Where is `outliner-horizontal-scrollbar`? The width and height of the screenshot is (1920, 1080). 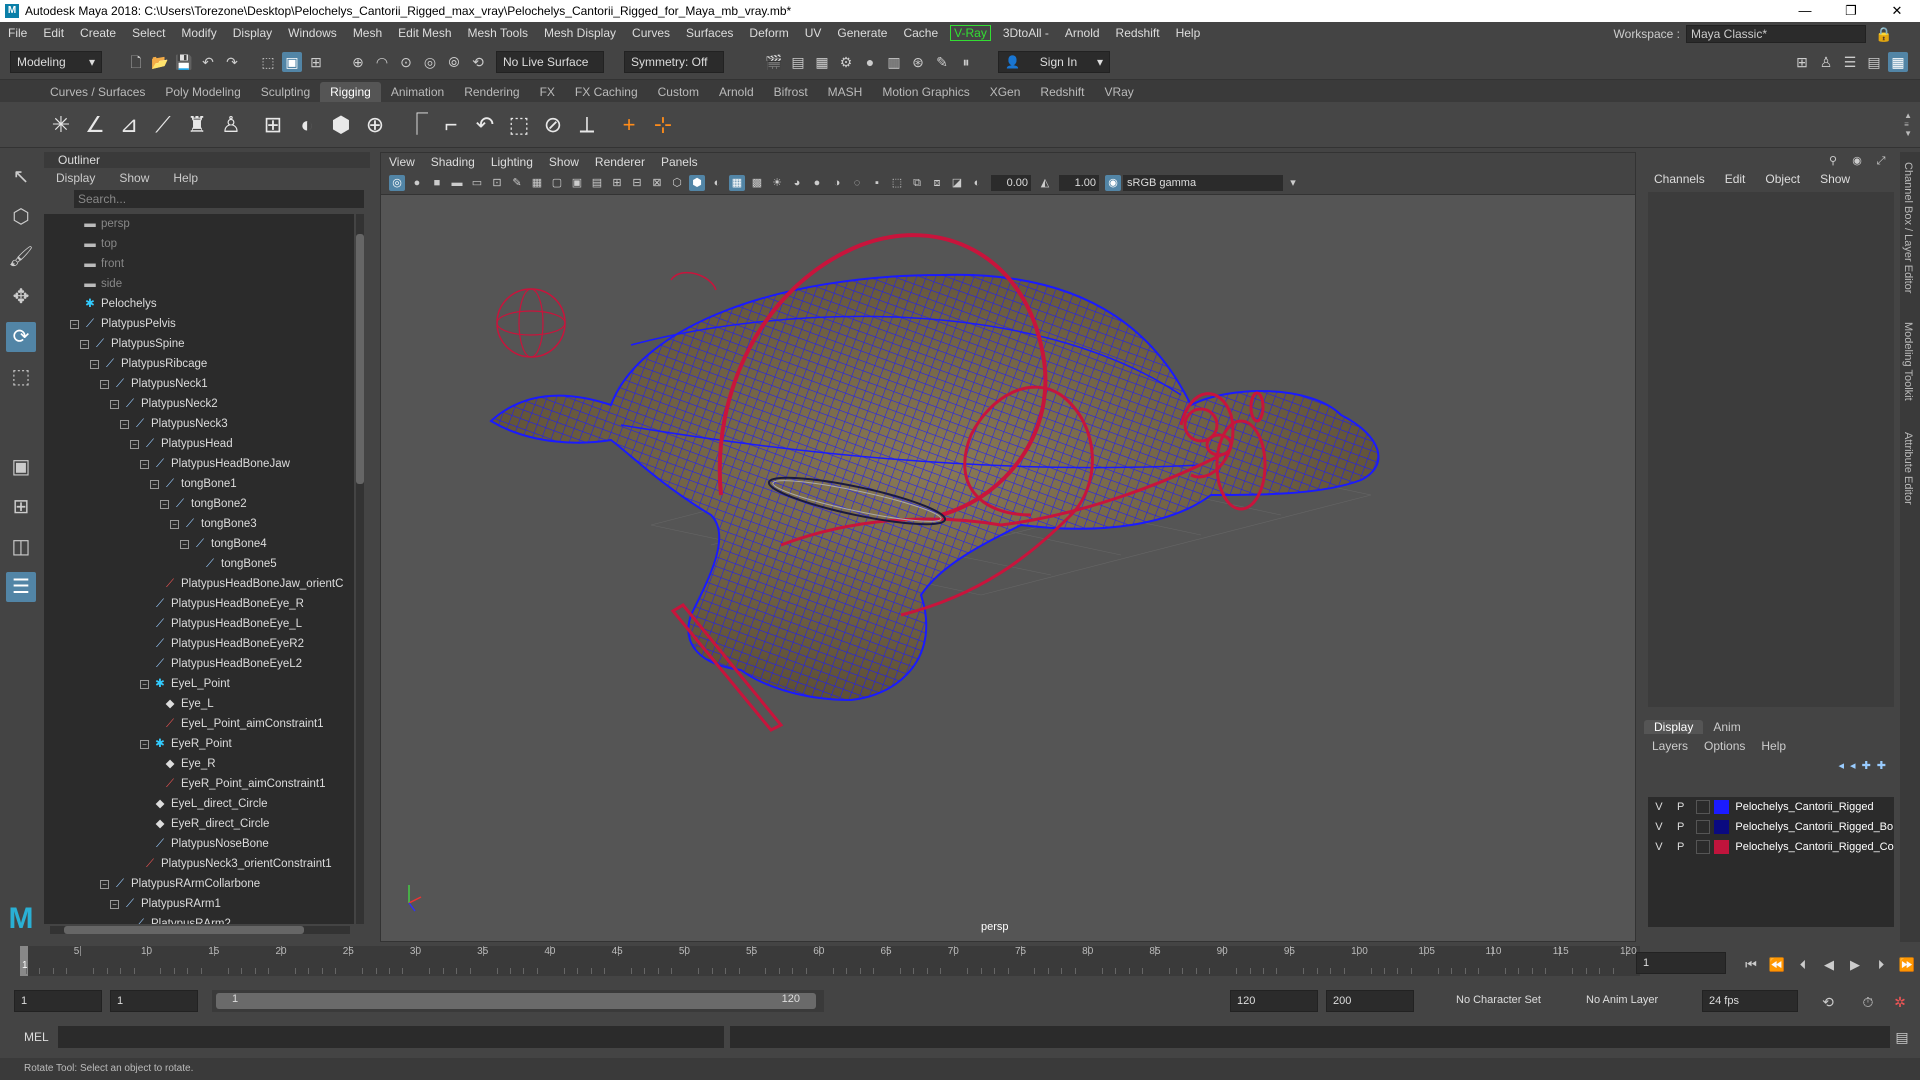
outliner-horizontal-scrollbar is located at coordinates (200, 930).